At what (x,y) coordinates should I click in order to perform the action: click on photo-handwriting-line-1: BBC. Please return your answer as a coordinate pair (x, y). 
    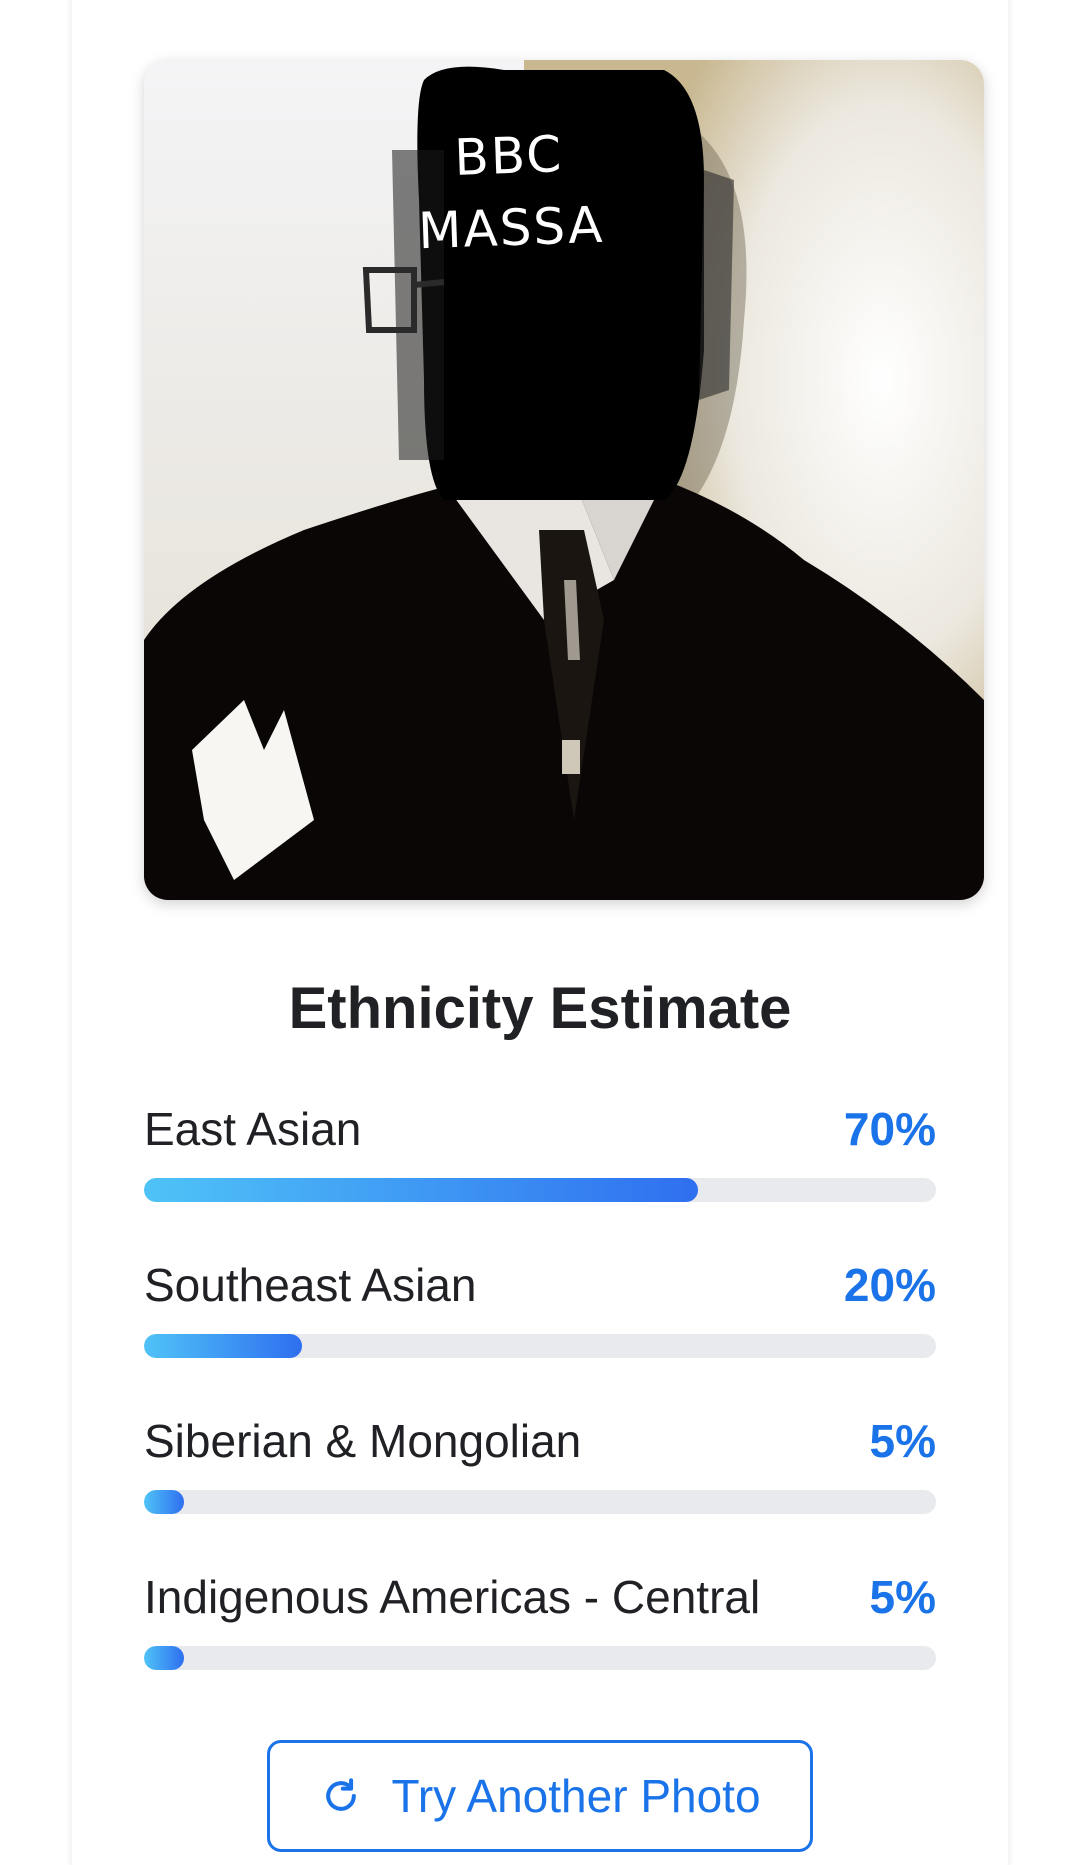
    Looking at the image, I should click on (509, 156).